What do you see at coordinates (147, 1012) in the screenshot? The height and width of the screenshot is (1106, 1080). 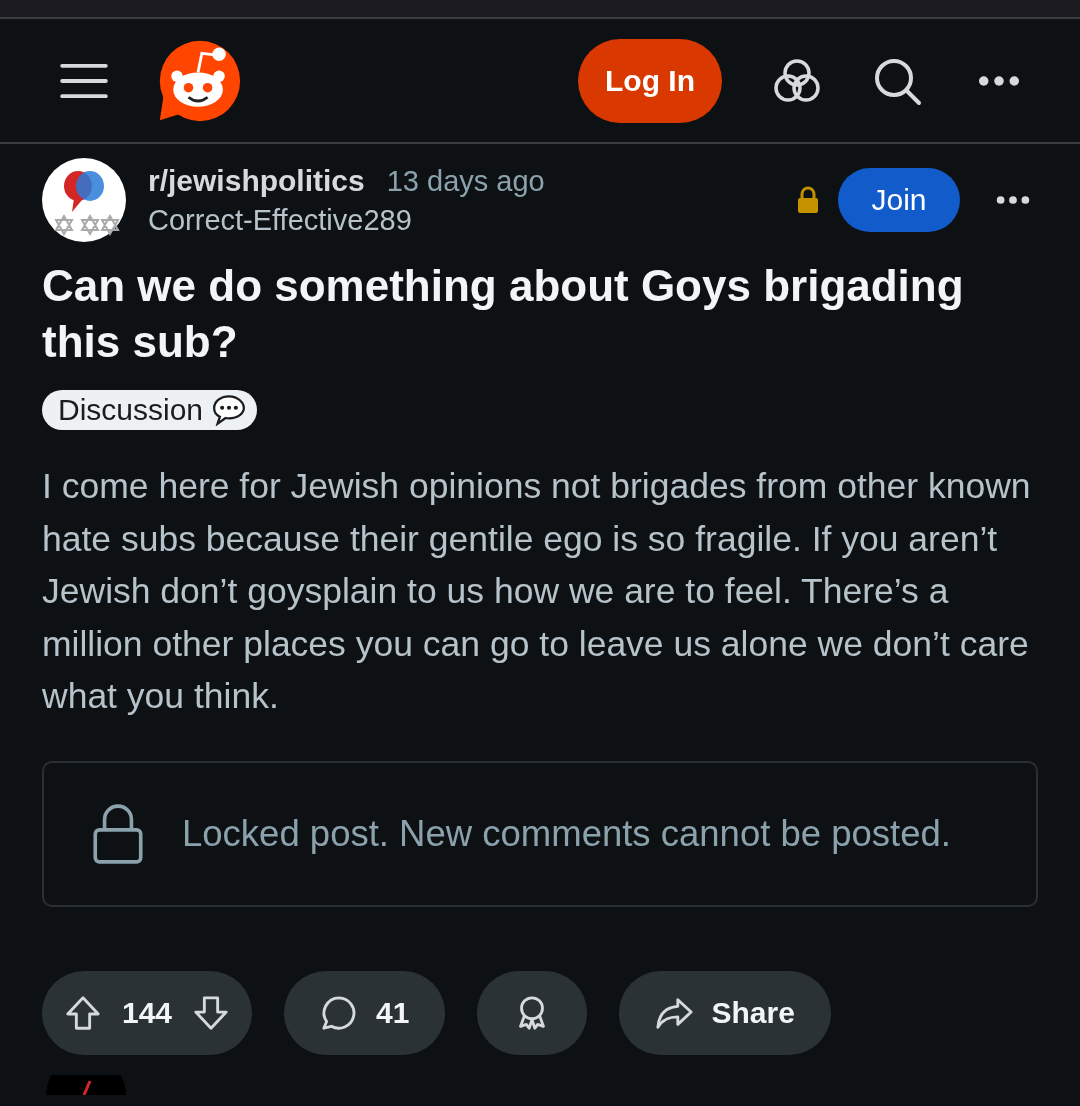 I see `vote-count: 144` at bounding box center [147, 1012].